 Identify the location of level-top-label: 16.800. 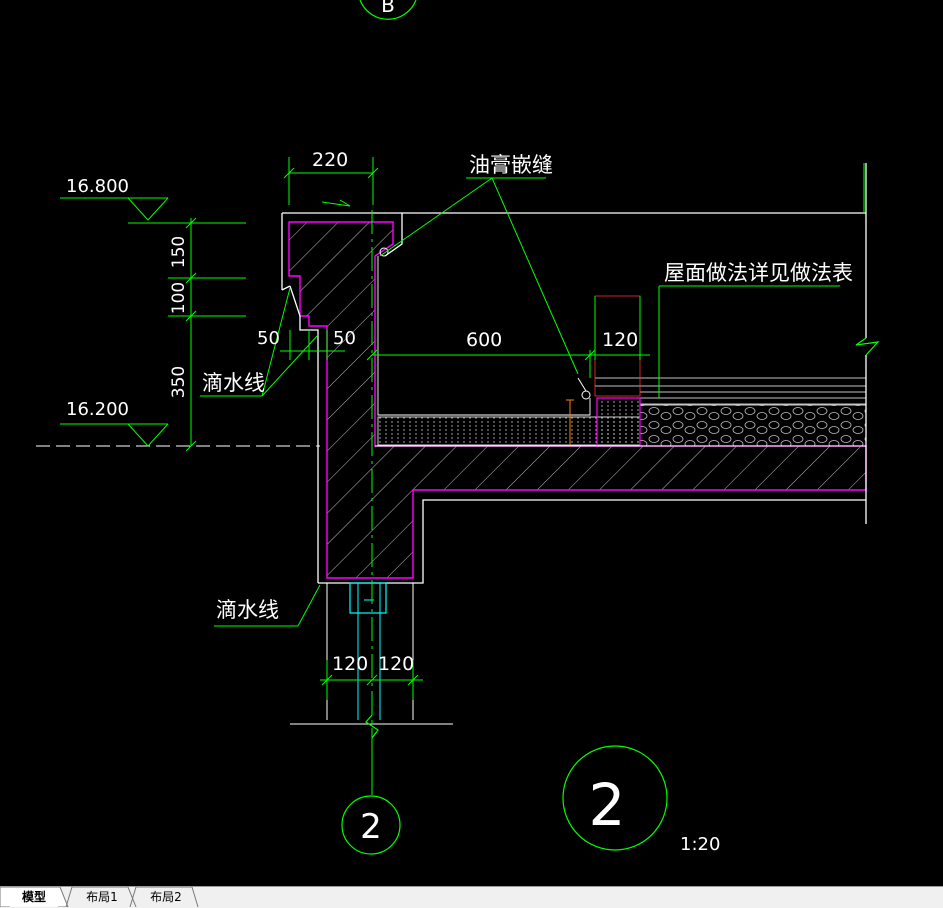
(97, 186).